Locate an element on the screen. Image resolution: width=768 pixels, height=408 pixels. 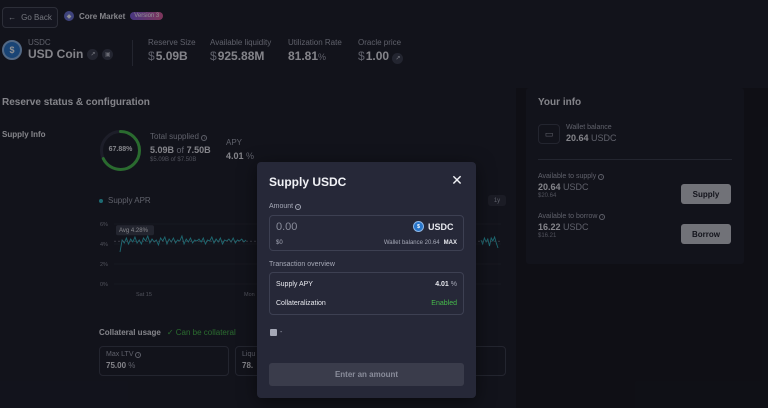
wallet-balance-text: Wallet balance 20.64 is located at coordinates (411, 243).